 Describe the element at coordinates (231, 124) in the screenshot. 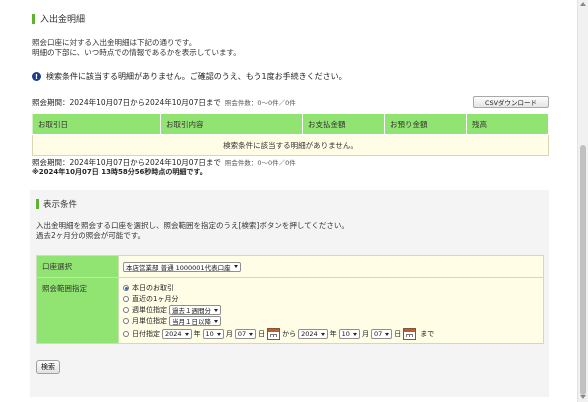

I see `col-description: お取引内容` at that location.